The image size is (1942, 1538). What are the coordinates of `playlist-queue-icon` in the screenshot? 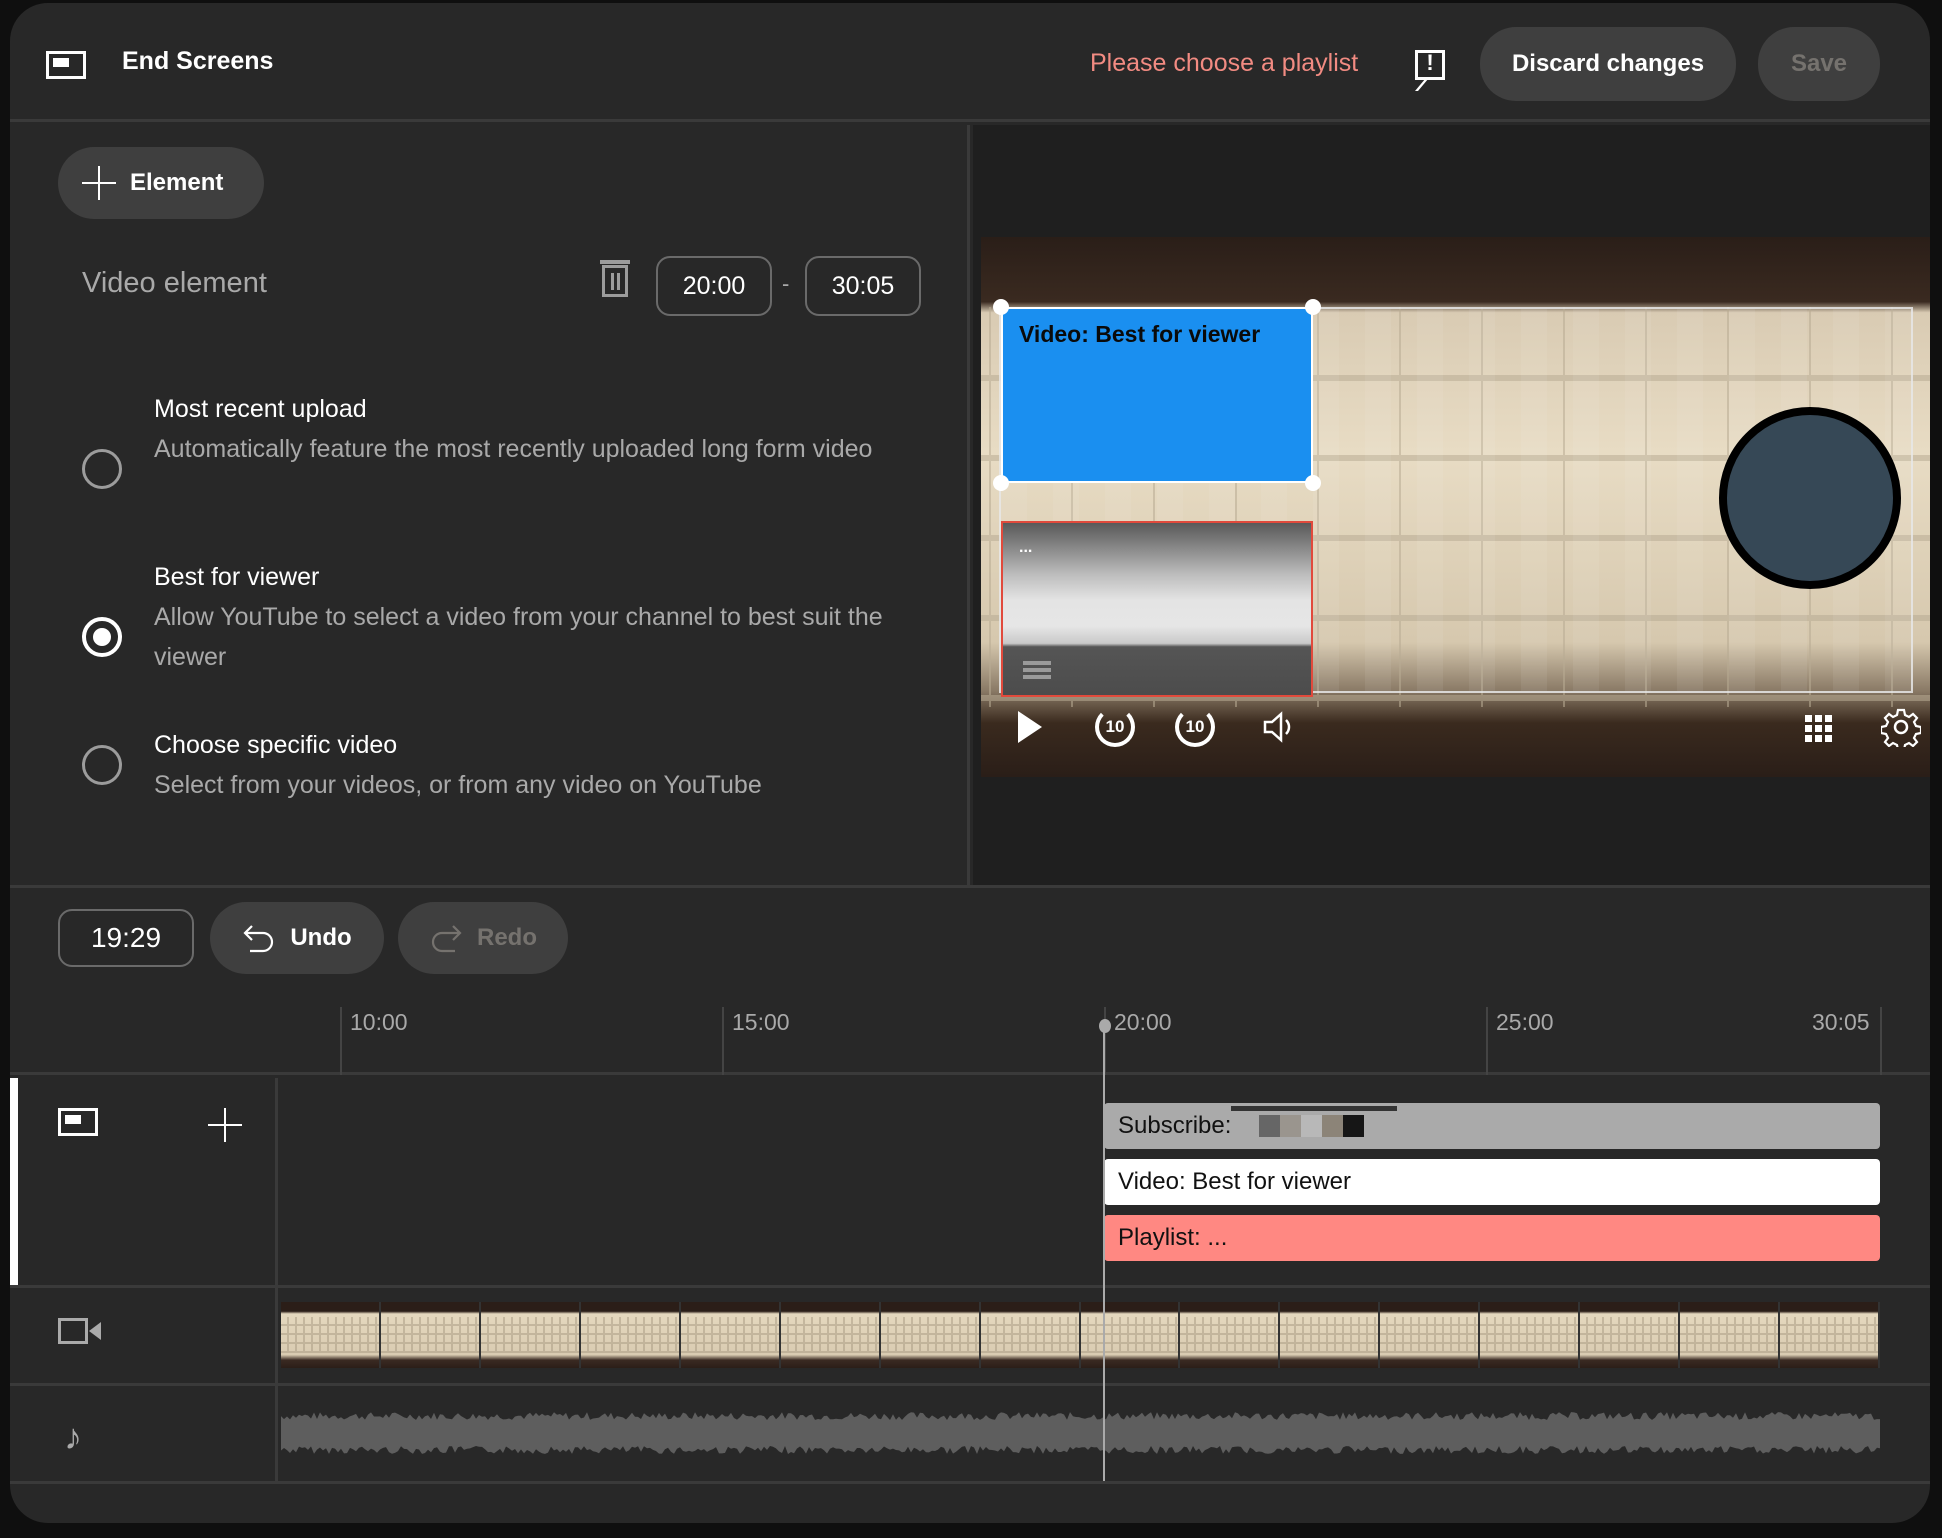 It's located at (1037, 663).